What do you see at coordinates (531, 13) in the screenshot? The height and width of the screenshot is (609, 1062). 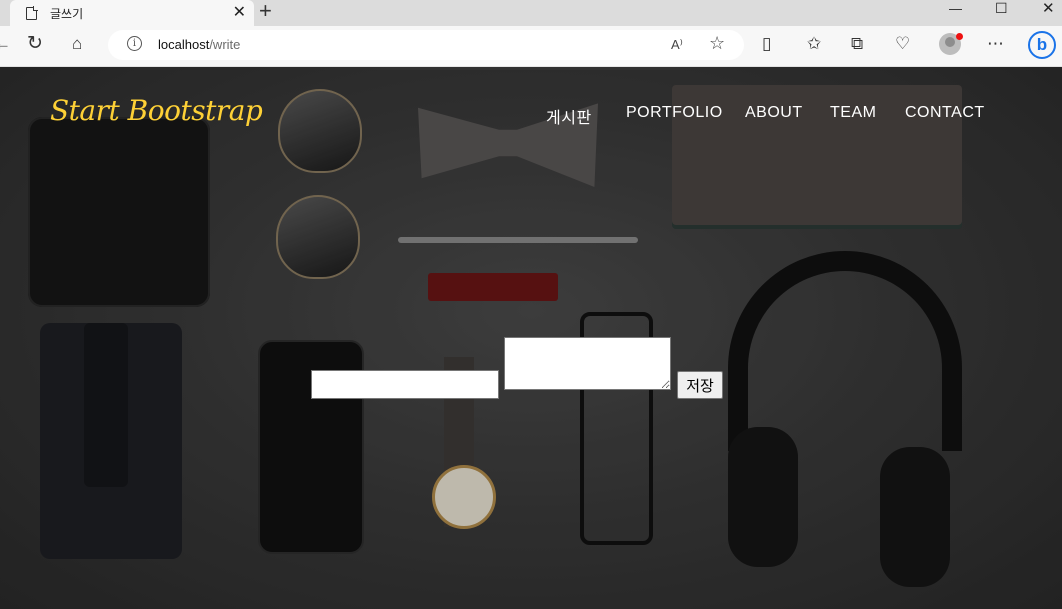 I see `browser-titlebar: 글쓰기 ✕ + — ☐ ✕` at bounding box center [531, 13].